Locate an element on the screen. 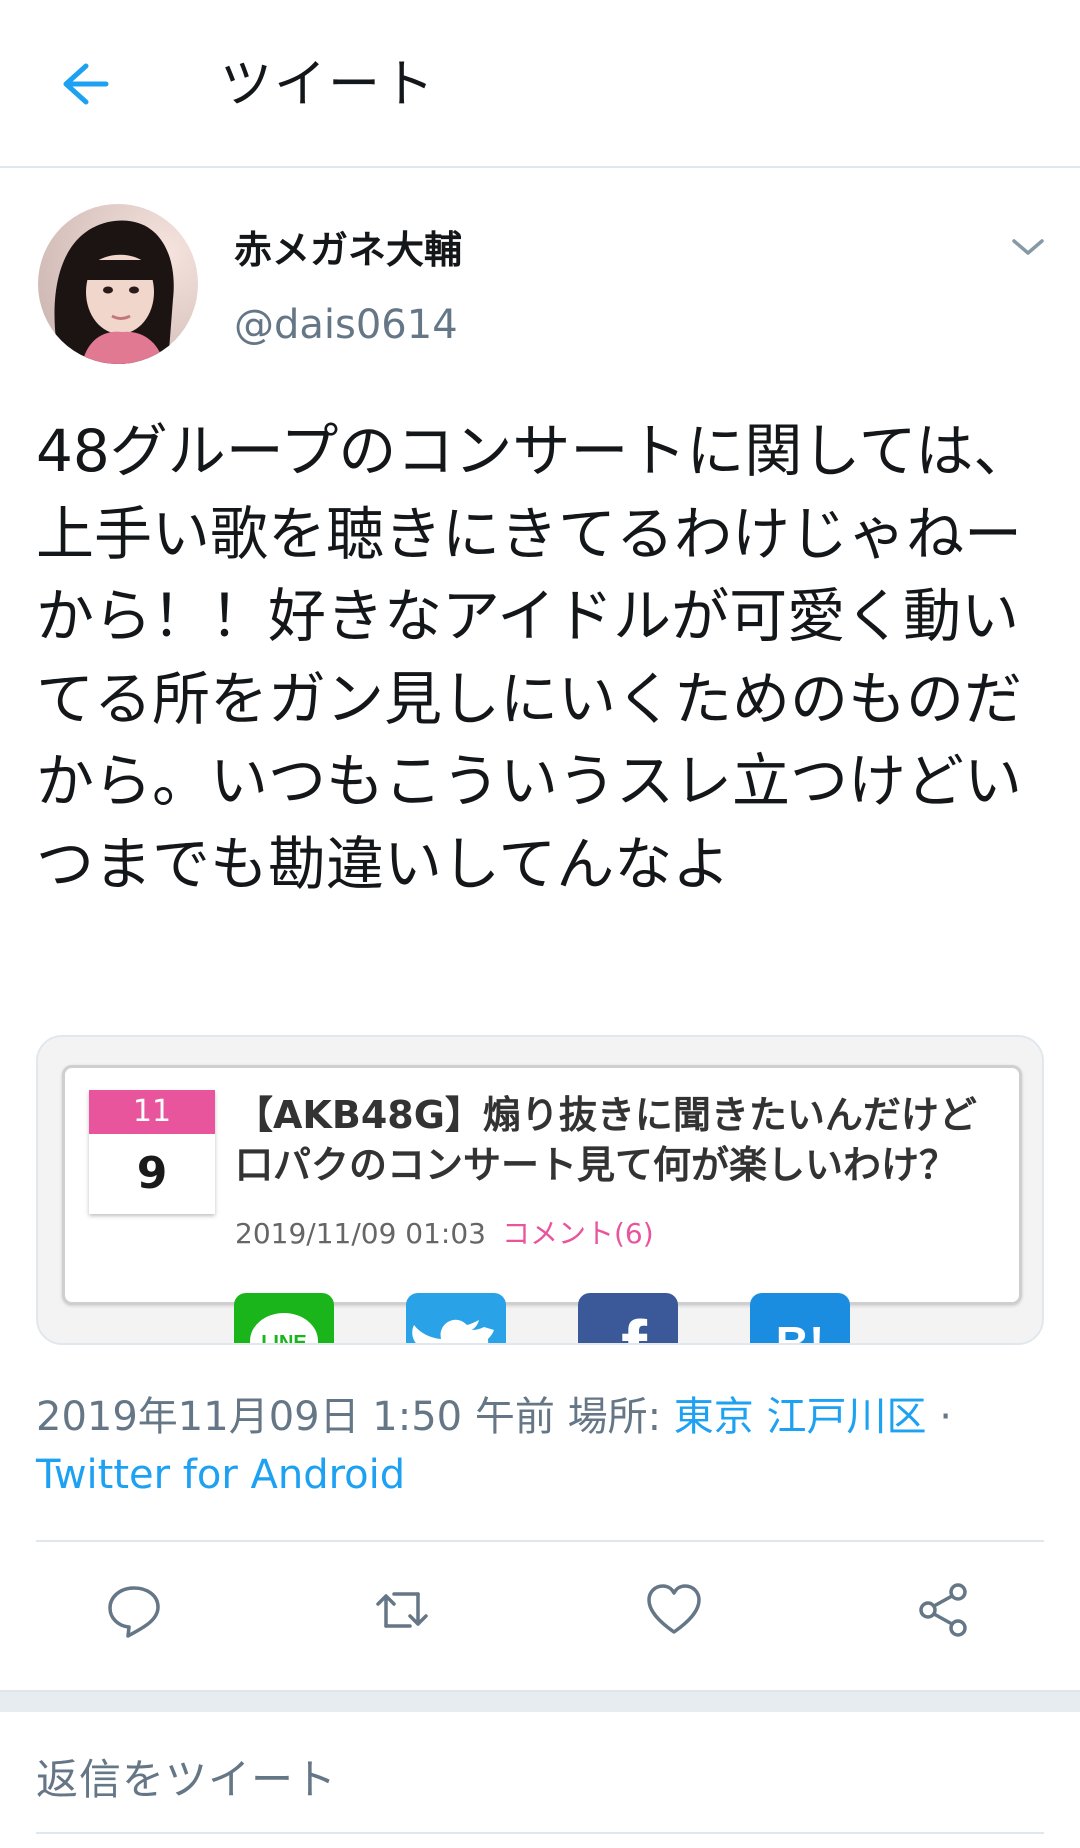 Image resolution: width=1080 pixels, height=1848 pixels. section-separator is located at coordinates (540, 1701).